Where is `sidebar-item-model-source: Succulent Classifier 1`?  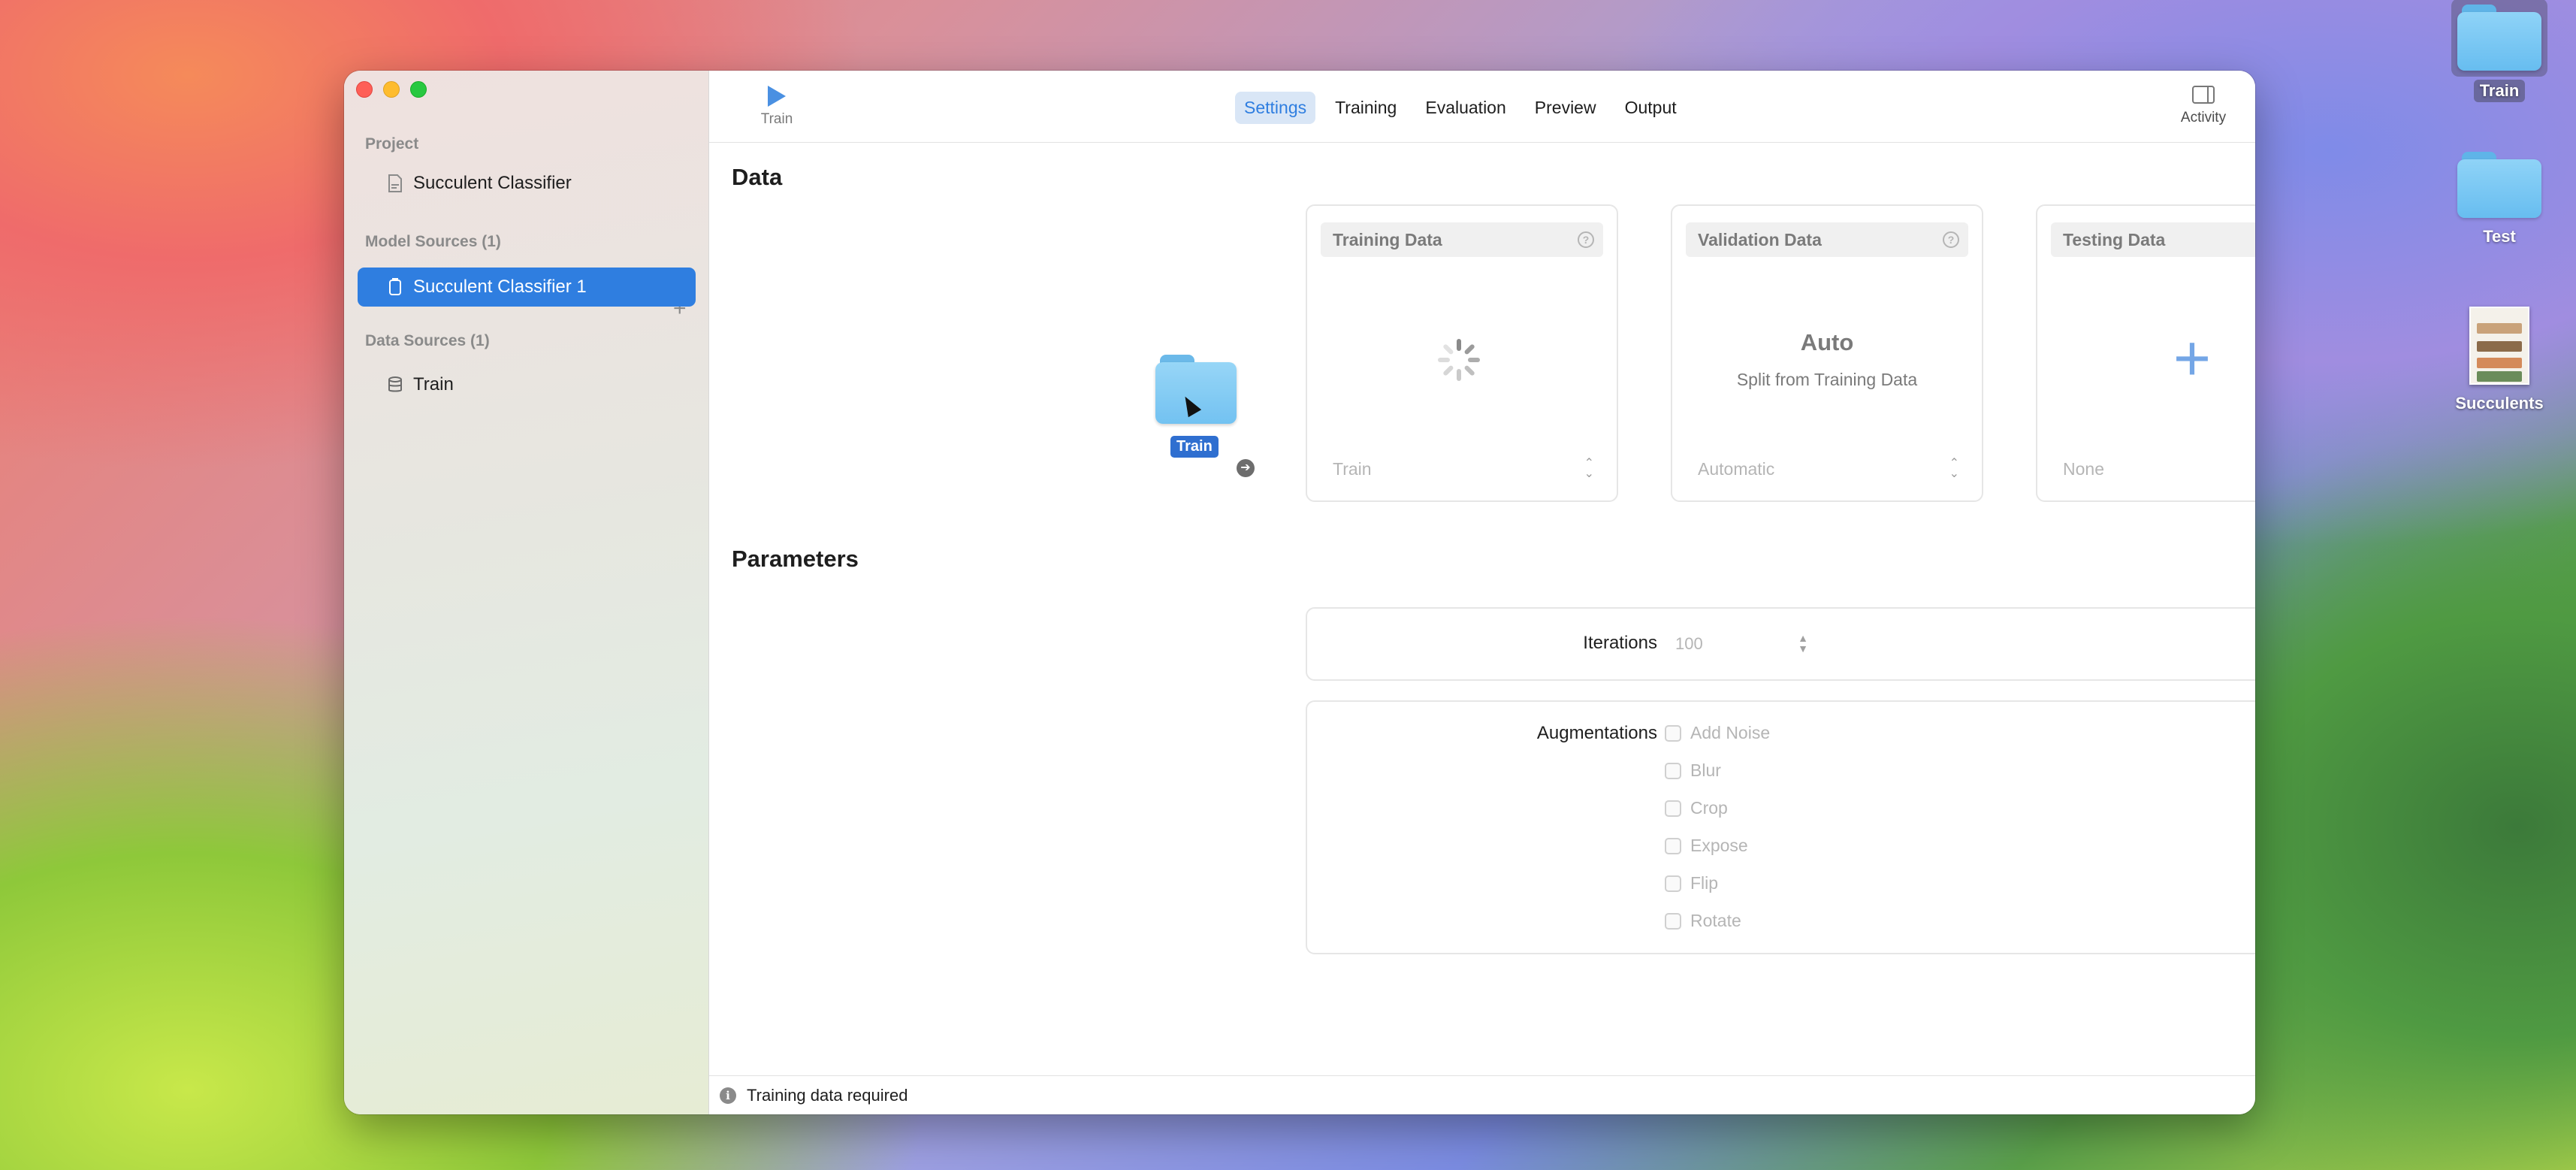
sidebar-item-model-source: Succulent Classifier 1 is located at coordinates (527, 287).